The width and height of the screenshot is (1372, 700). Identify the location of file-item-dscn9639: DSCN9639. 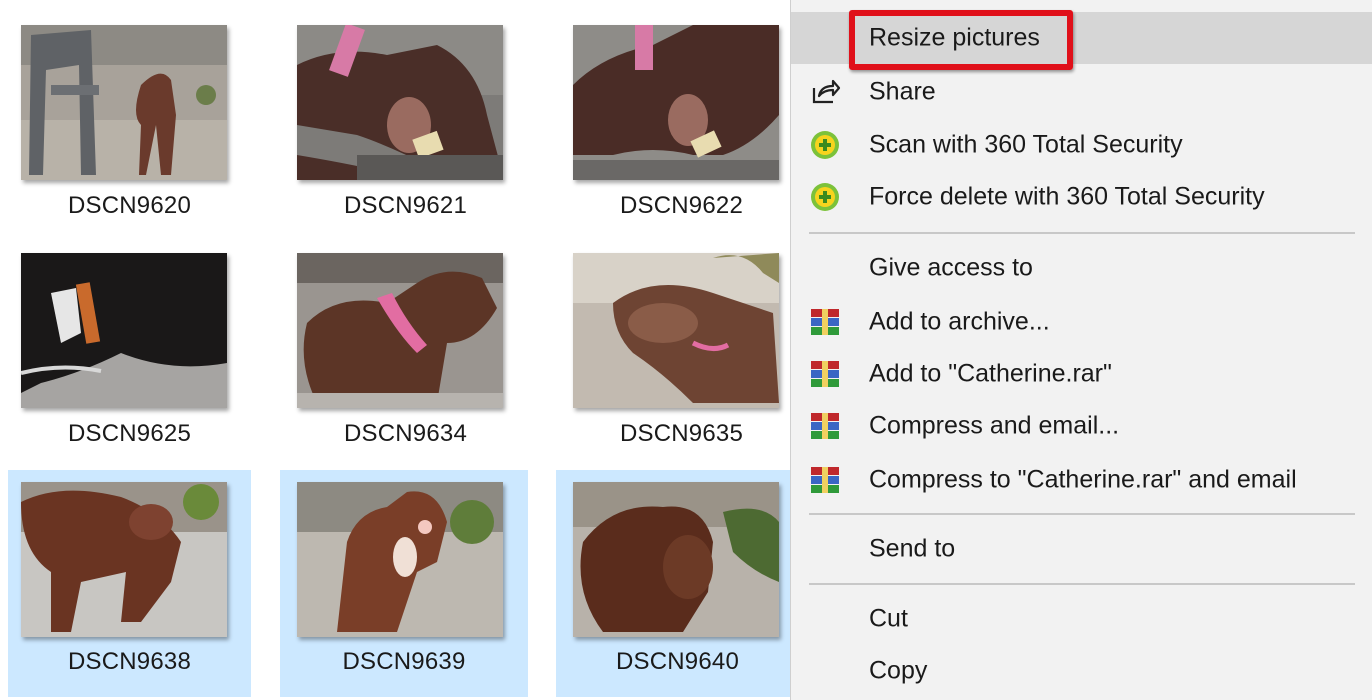
(404, 583).